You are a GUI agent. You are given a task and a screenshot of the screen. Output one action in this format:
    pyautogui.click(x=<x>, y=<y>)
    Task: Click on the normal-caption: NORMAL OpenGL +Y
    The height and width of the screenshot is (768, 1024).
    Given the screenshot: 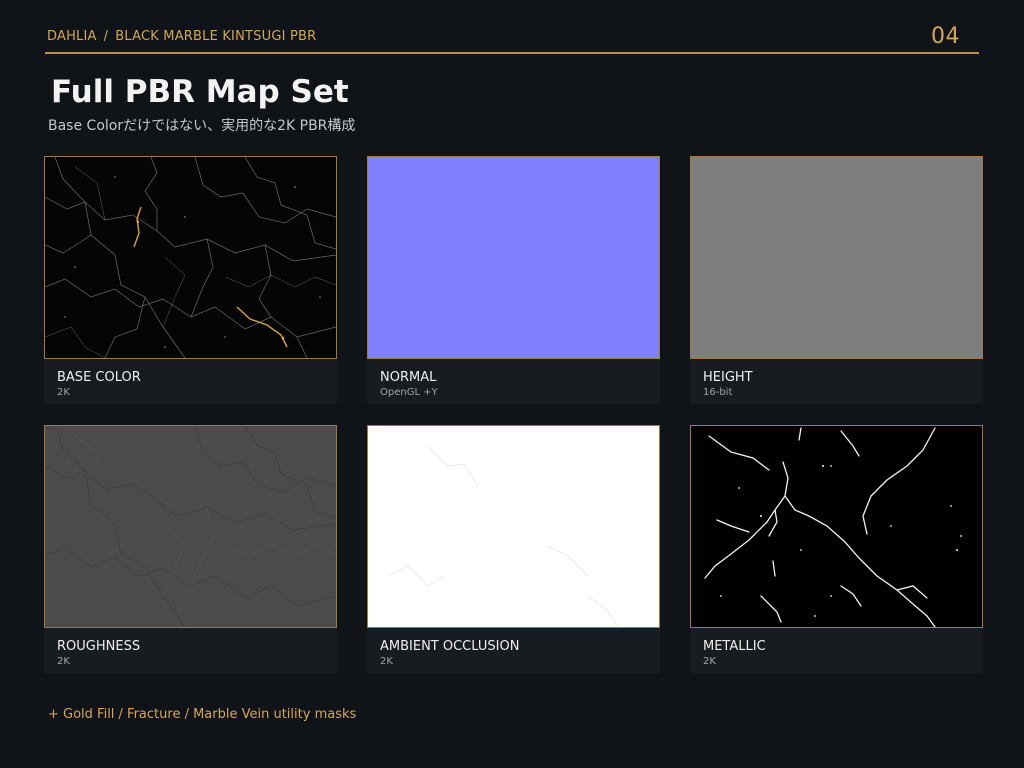 What is the action you would take?
    pyautogui.click(x=513, y=381)
    